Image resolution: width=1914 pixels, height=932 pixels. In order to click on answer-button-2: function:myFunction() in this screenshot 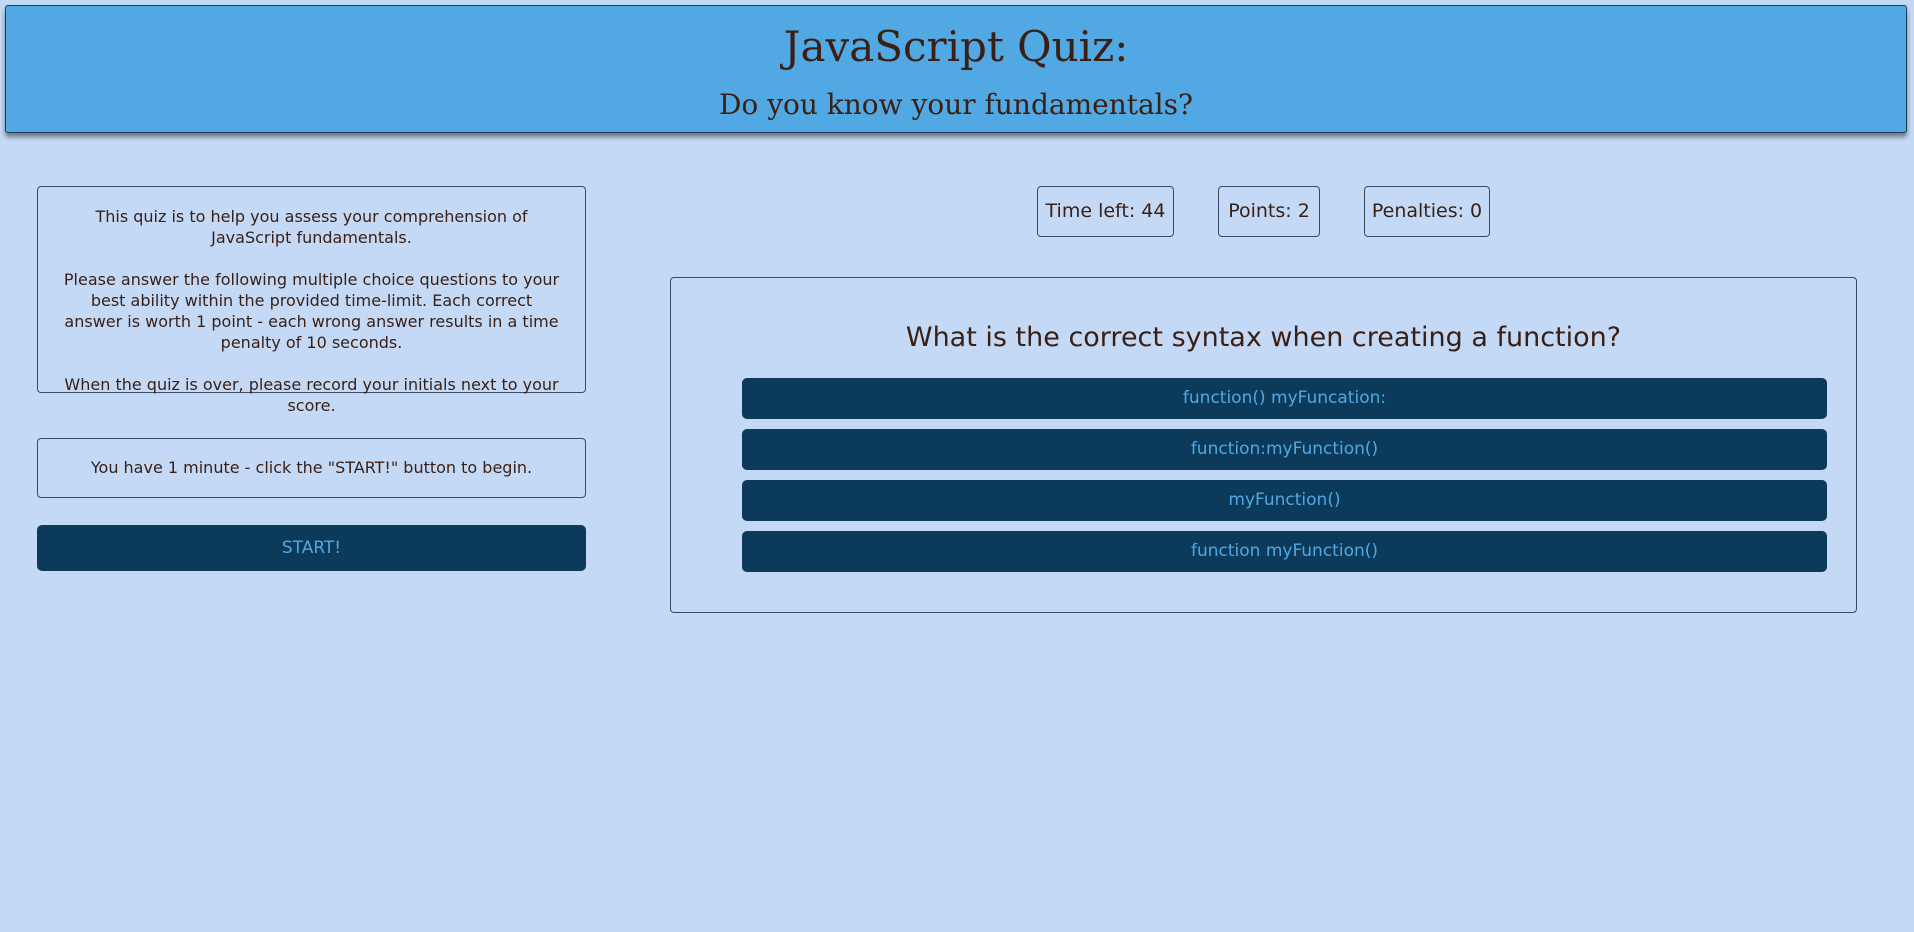, I will do `click(1284, 449)`.